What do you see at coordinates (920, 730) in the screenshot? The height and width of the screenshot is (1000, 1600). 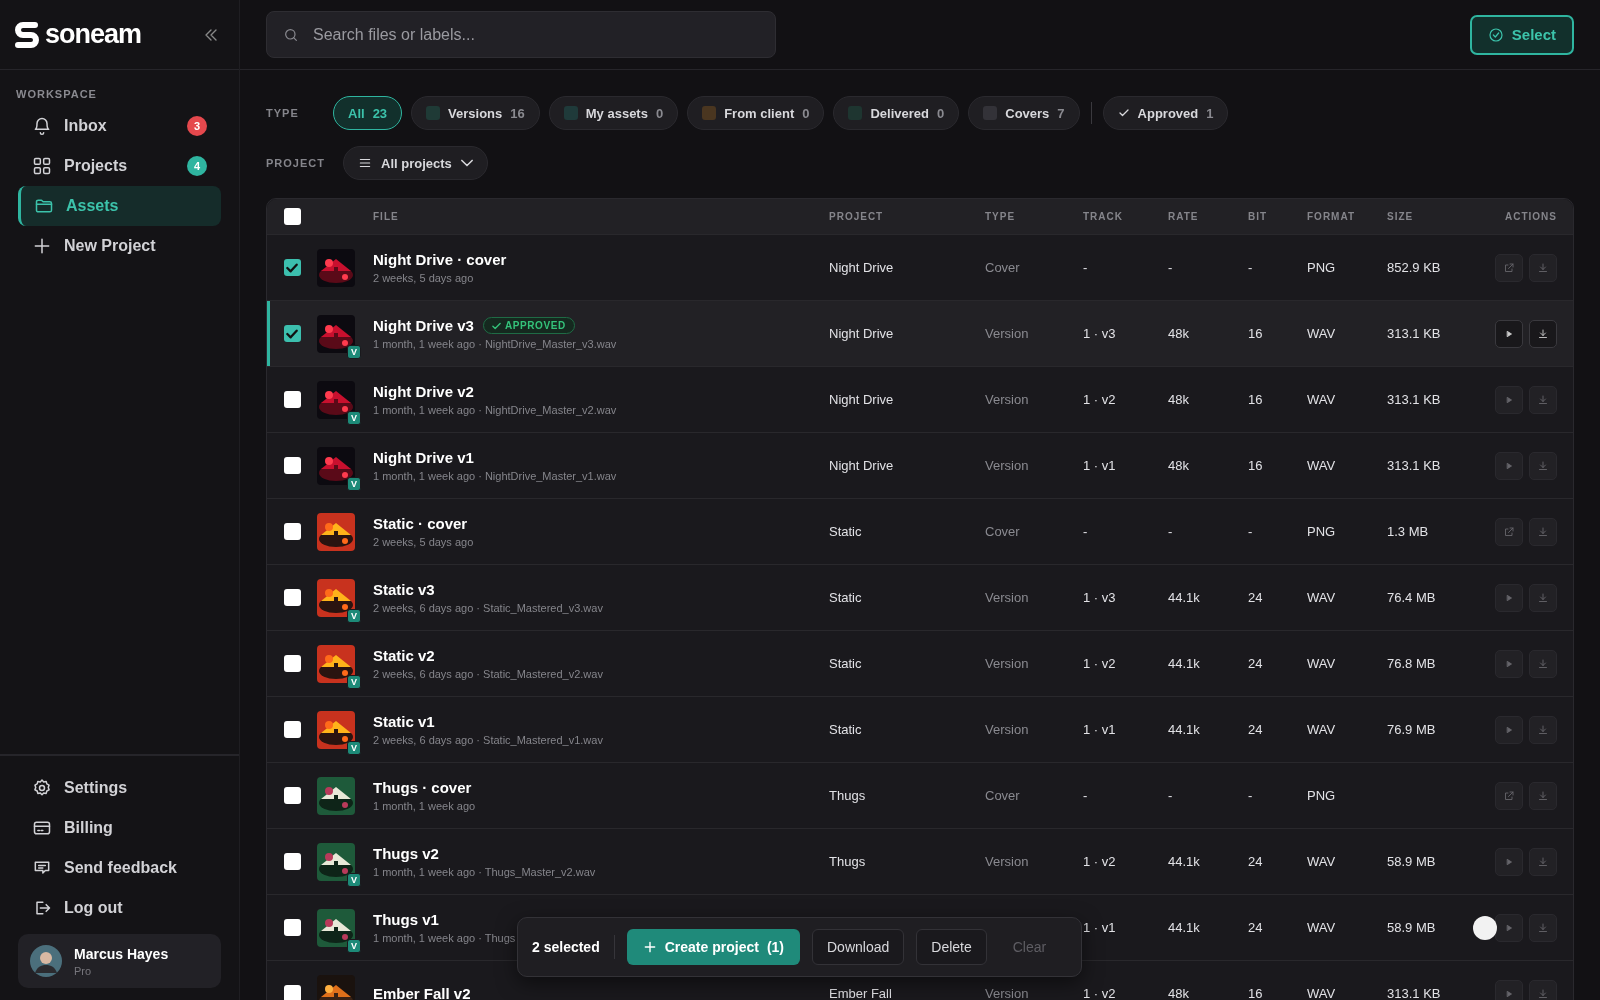 I see `table-row: V Static v1 2 weeks, 6 days ago · Static_Mastered_v1.wav Static Version 1 · v1 44.1k 24 WAV 76.9 MB` at bounding box center [920, 730].